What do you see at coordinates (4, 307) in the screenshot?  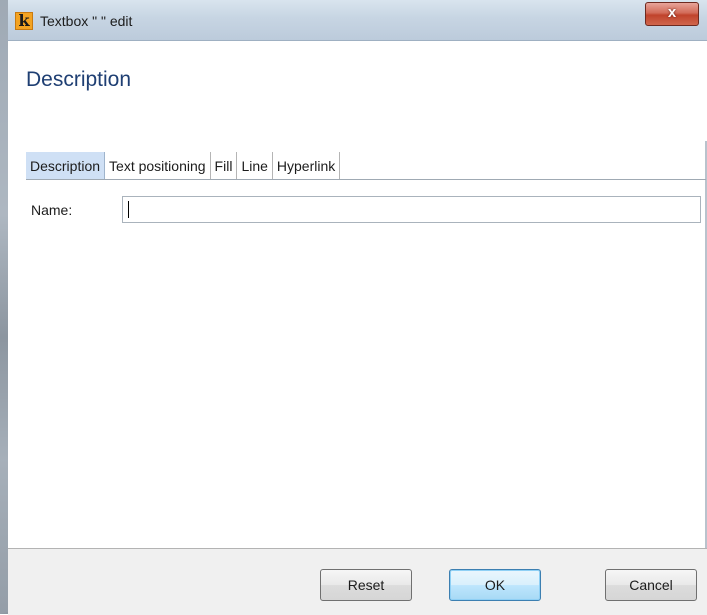 I see `window-edge` at bounding box center [4, 307].